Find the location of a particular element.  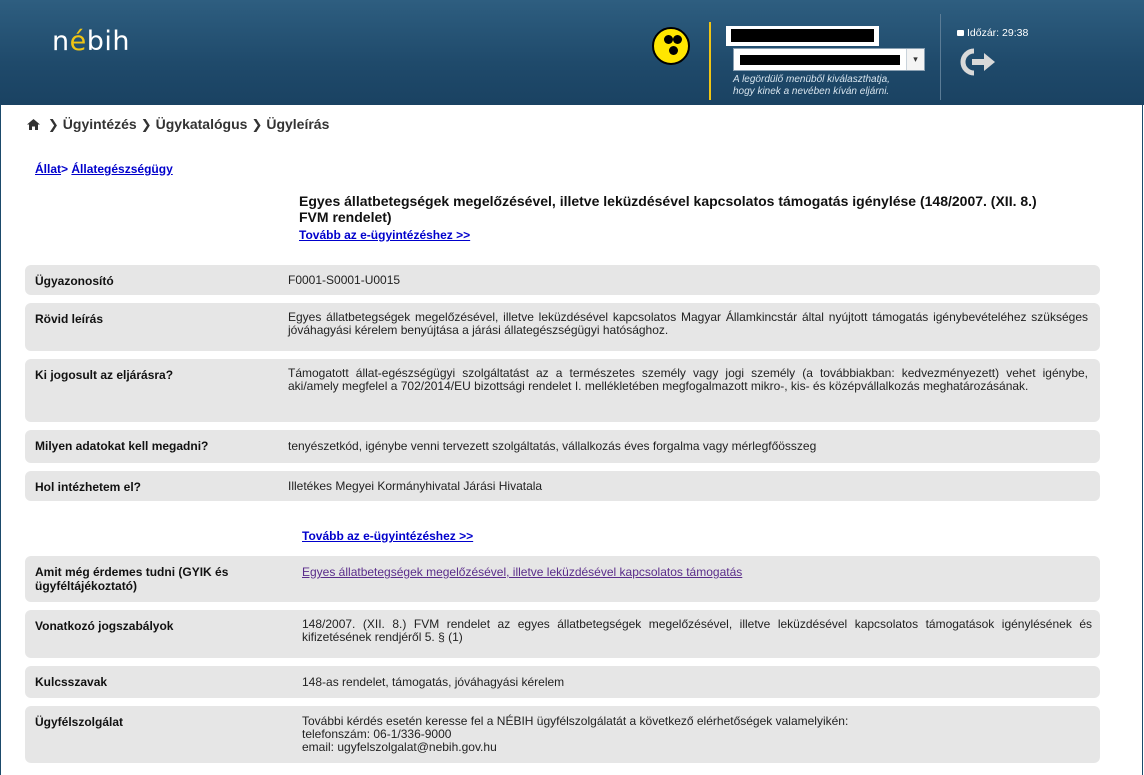

header-divider-right is located at coordinates (940, 57).